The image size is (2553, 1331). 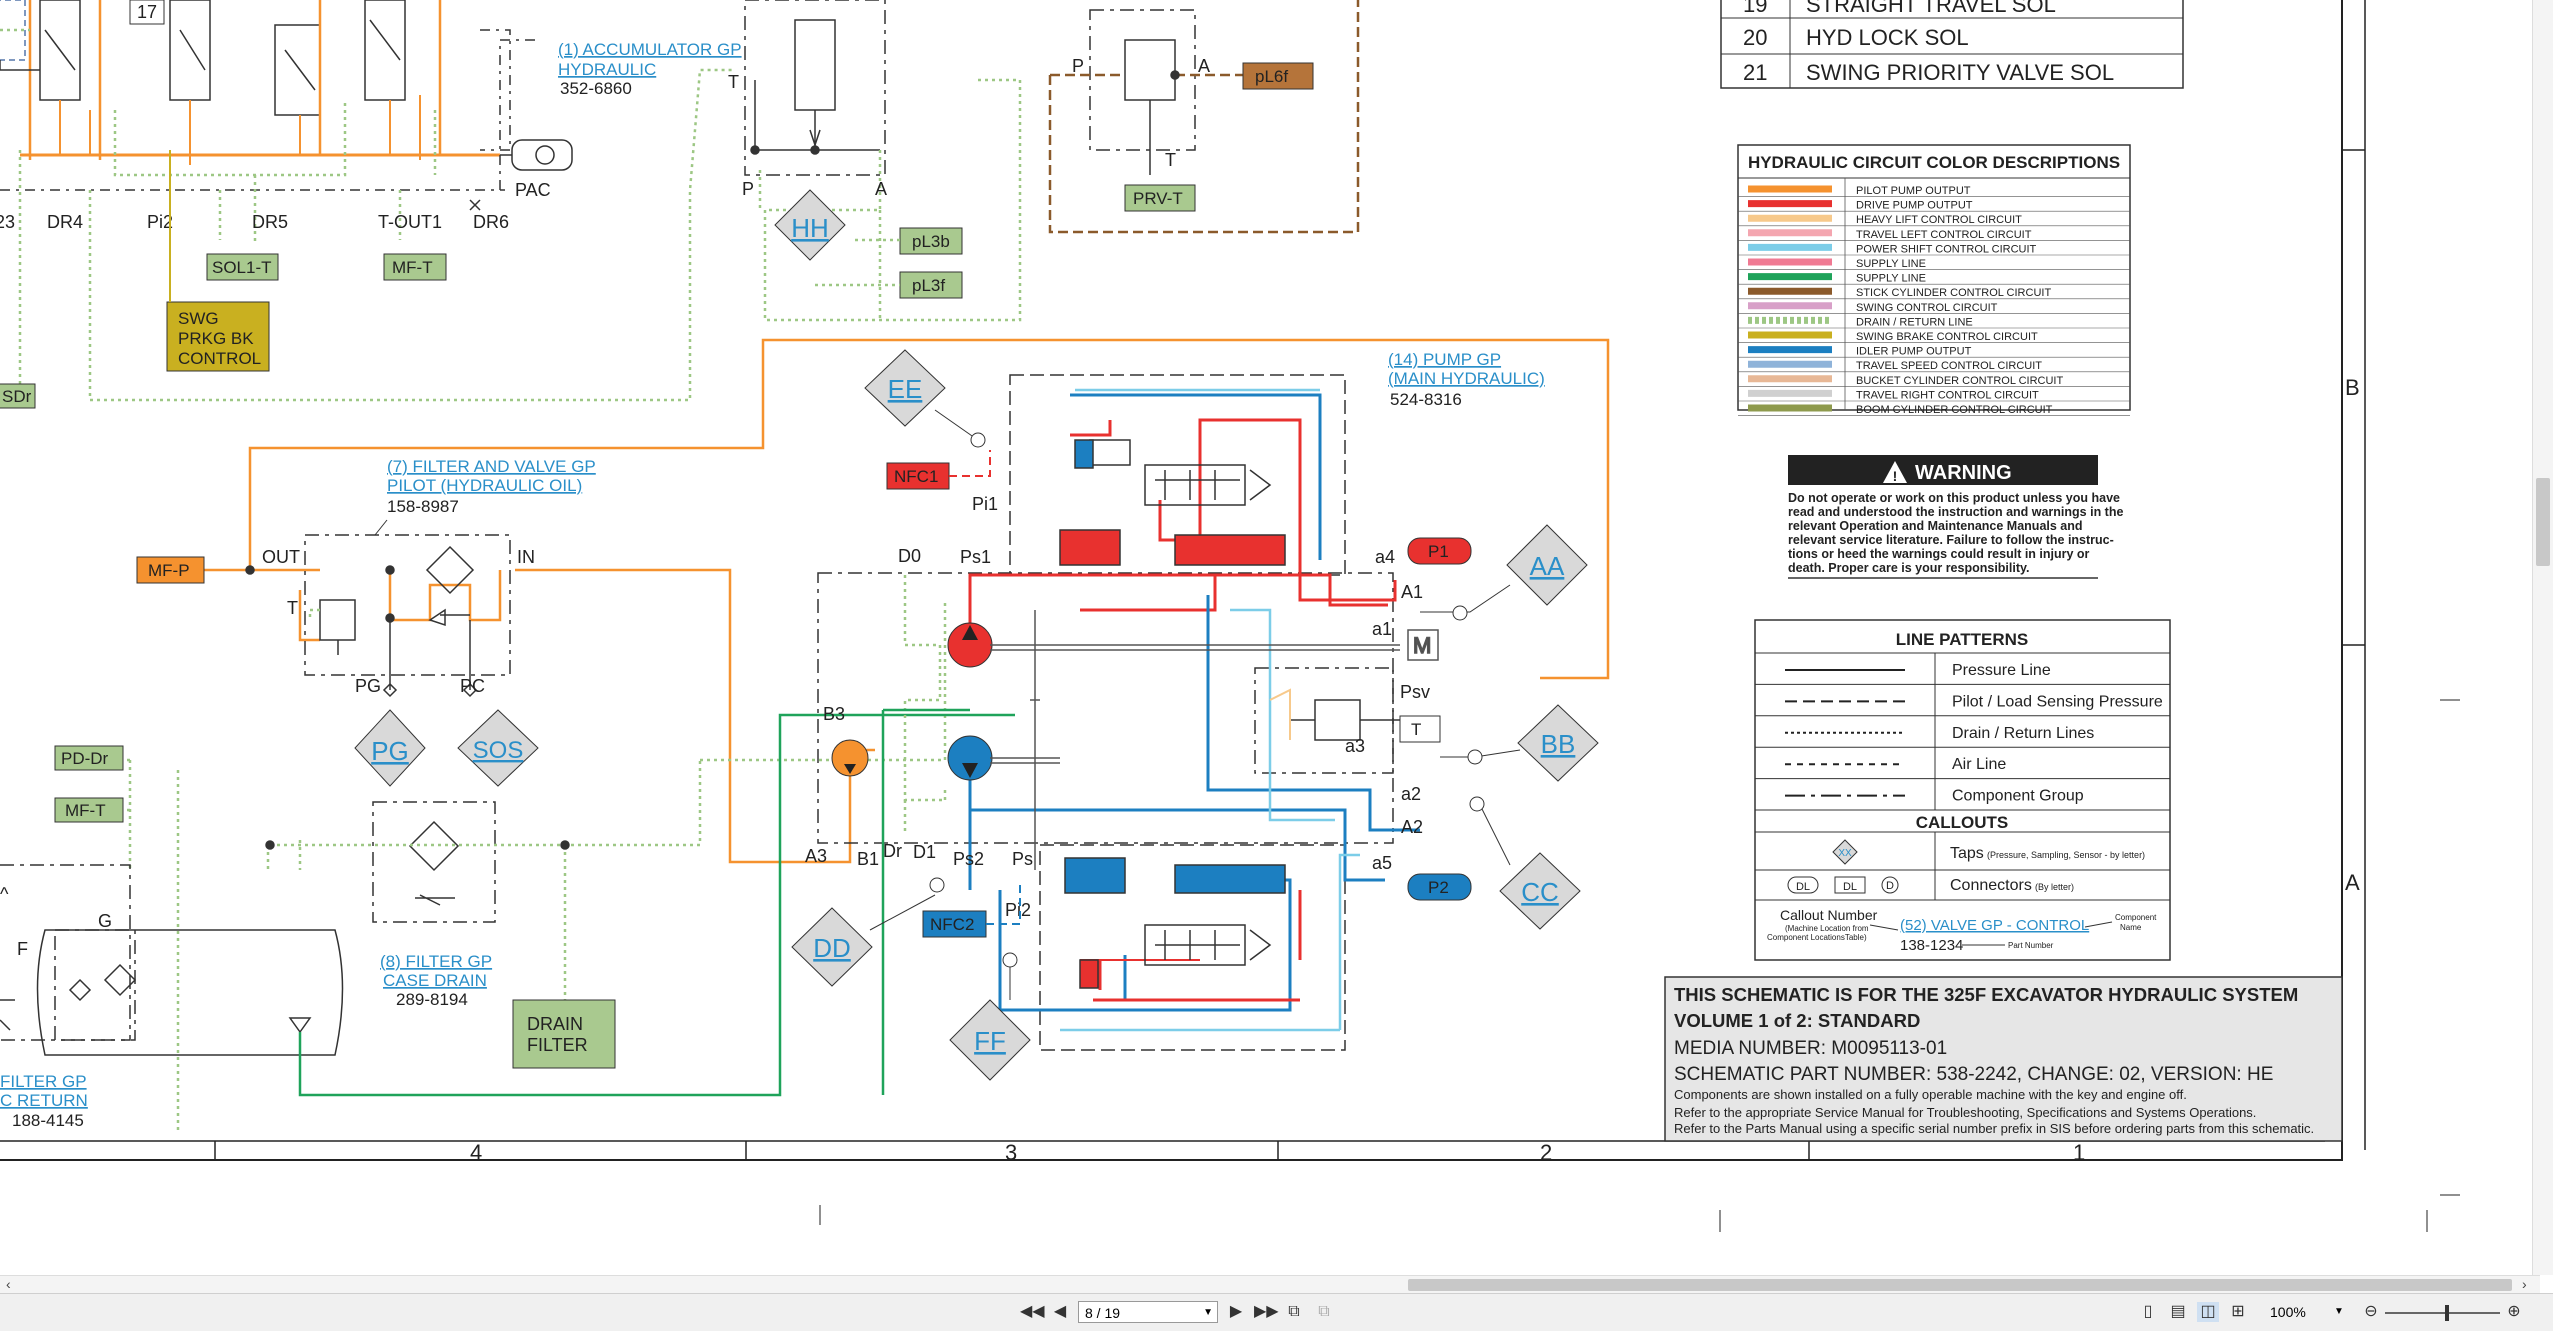 I want to click on tap-bb: BB, so click(x=1558, y=743).